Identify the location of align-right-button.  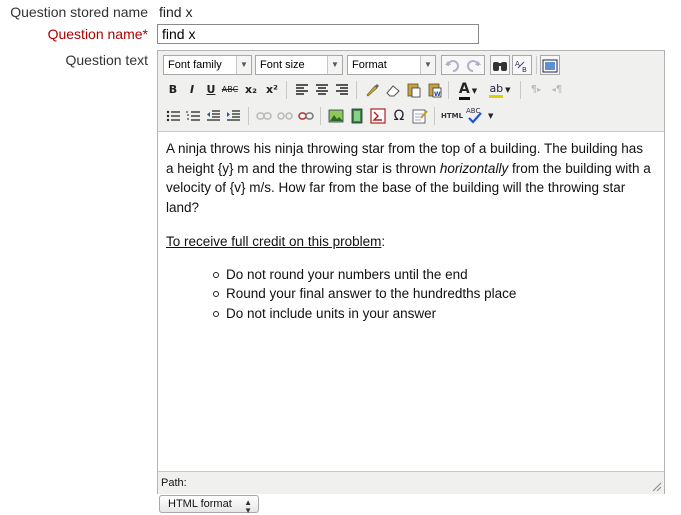
(342, 90).